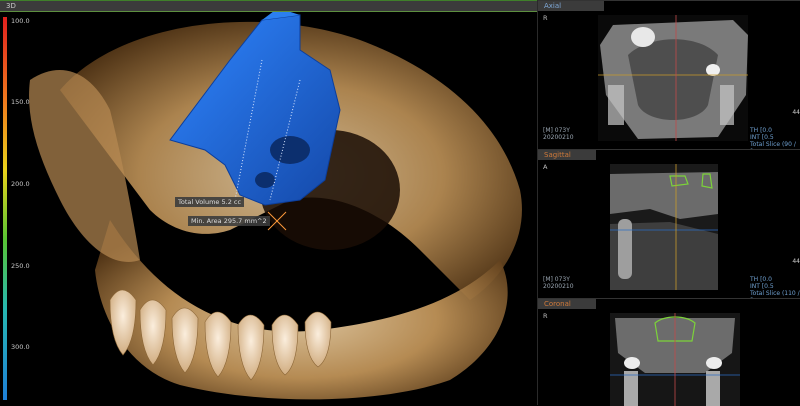  I want to click on colorbar-label-100: 100.0, so click(20, 21).